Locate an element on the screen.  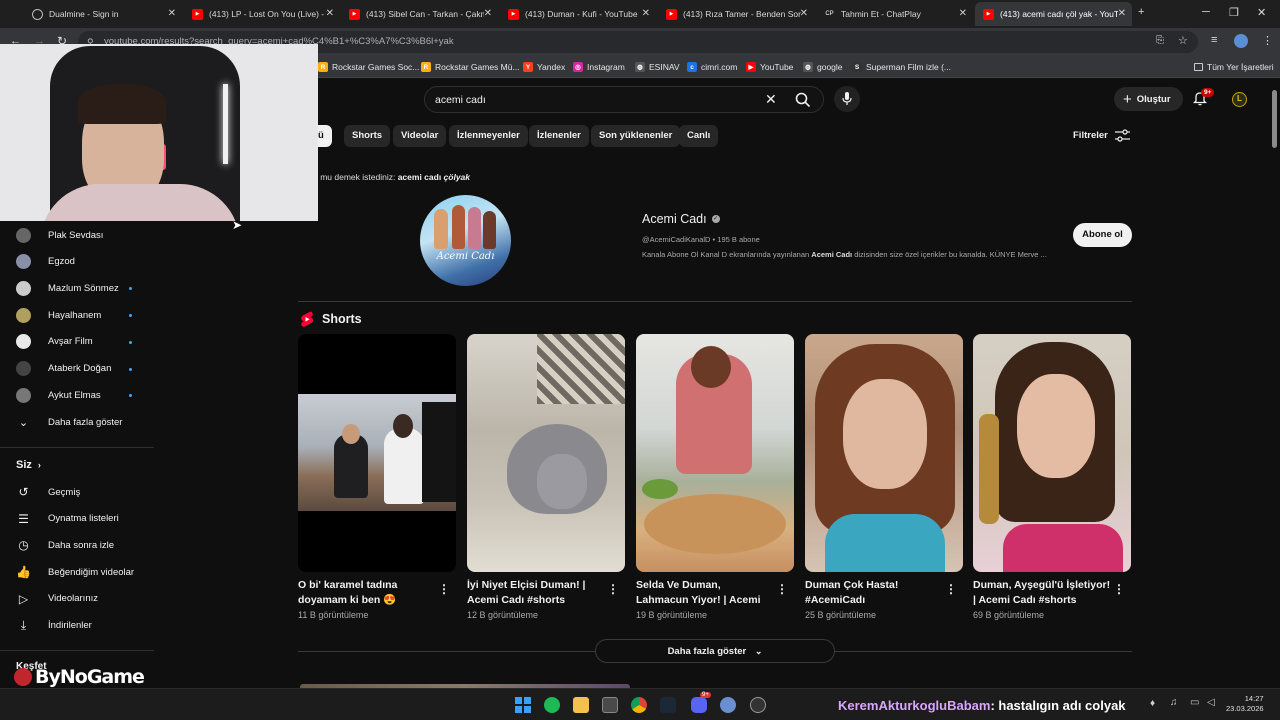
sidebar-you-item: ↺ Geçmiş is located at coordinates (48, 492).